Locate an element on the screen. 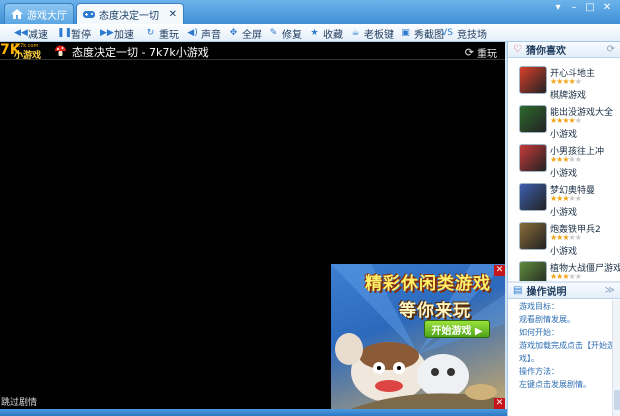 This screenshot has height=416, width=620. fullscreen-icon: ✥ is located at coordinates (233, 33).